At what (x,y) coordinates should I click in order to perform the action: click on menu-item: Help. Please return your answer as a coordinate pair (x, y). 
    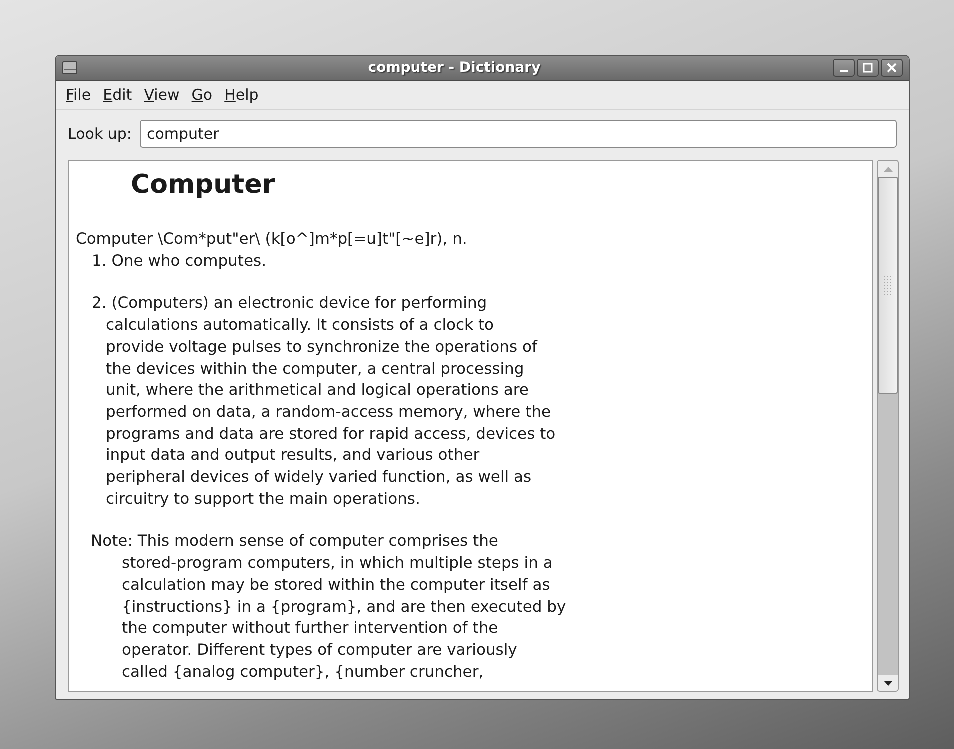
    Looking at the image, I should click on (241, 95).